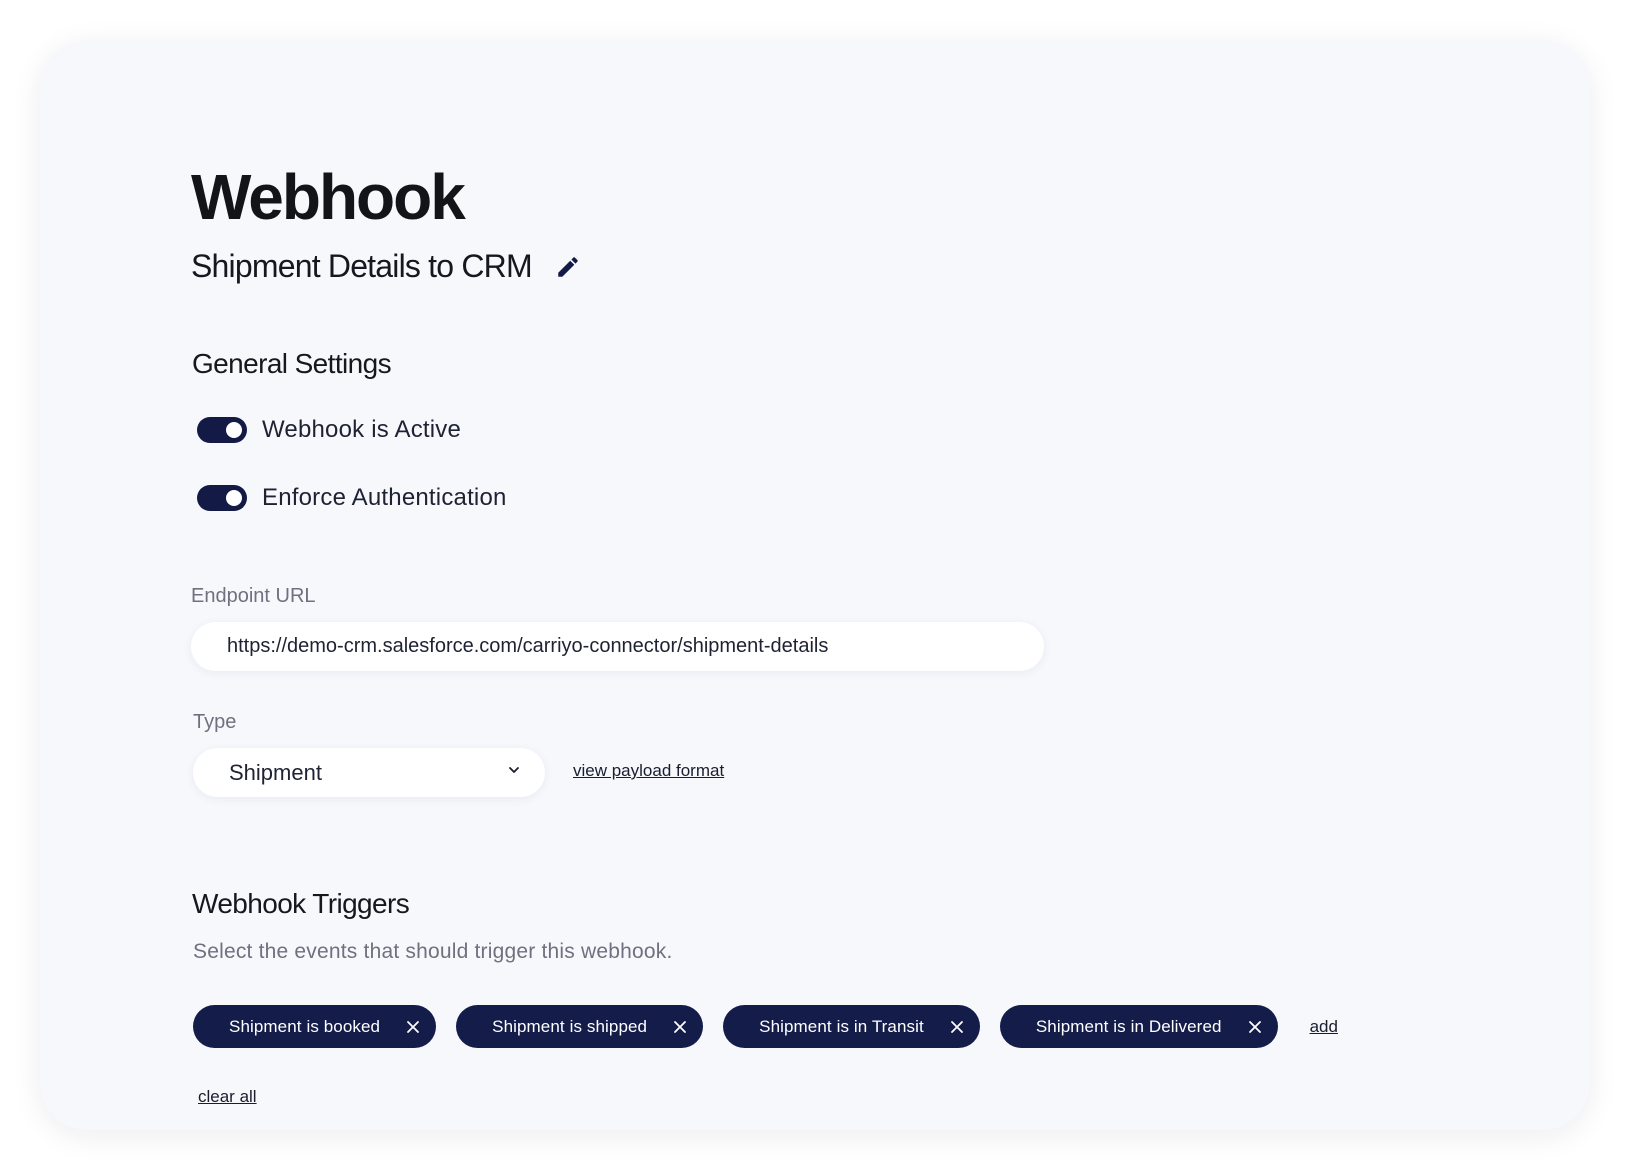  I want to click on trigger-chip: Shipment is in Transit, so click(851, 1026).